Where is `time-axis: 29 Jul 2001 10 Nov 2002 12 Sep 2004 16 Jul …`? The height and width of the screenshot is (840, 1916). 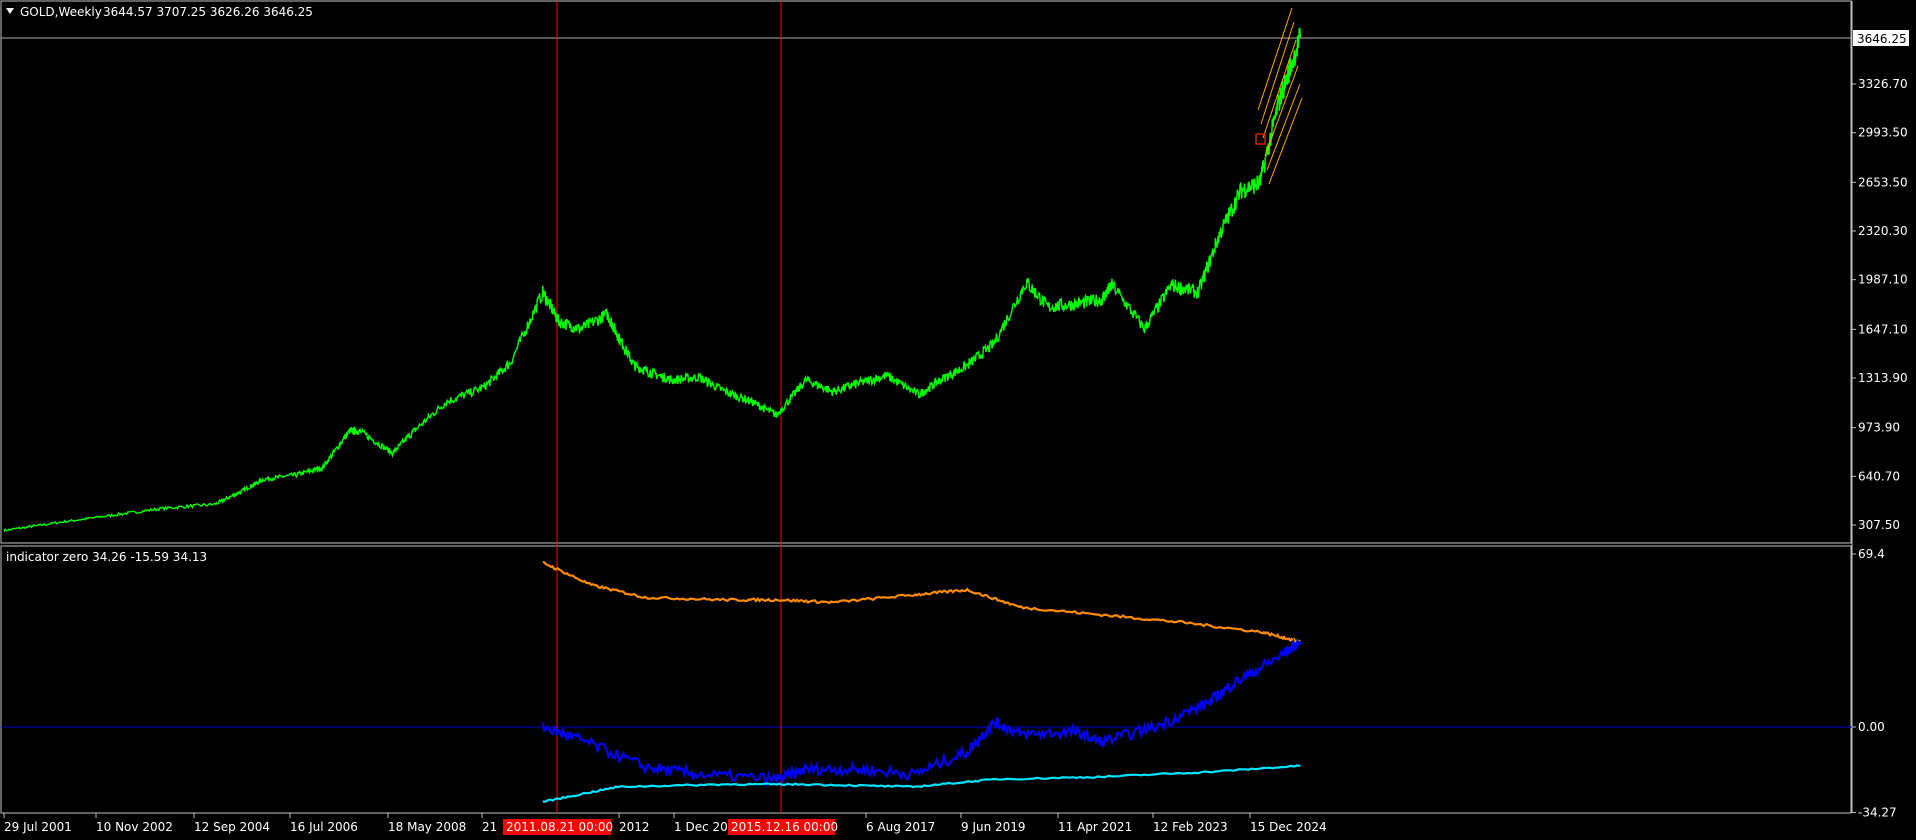 time-axis: 29 Jul 2001 10 Nov 2002 12 Sep 2004 16 Jul … is located at coordinates (665, 824).